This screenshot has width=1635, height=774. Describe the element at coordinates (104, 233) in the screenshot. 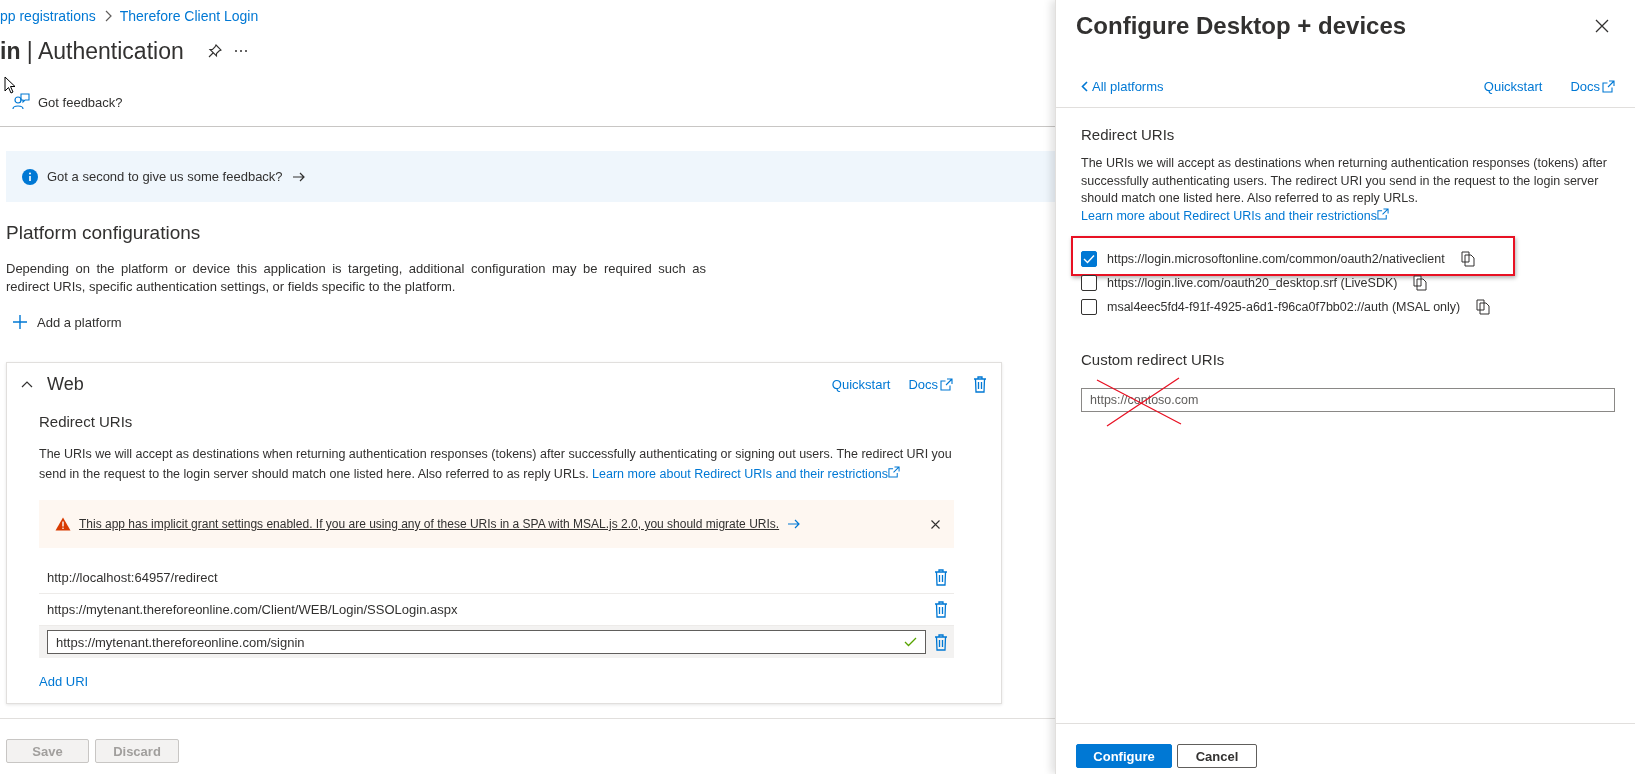

I see `section-title: Platform configurations` at that location.